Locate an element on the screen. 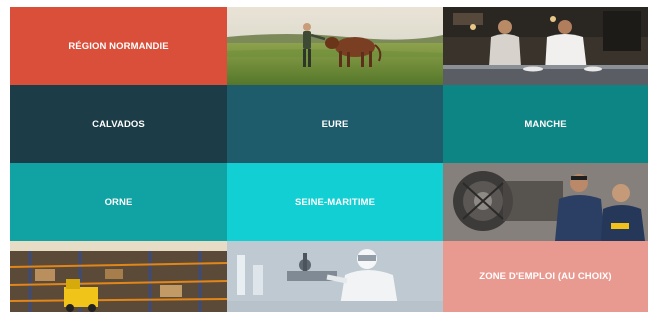 This screenshot has height=315, width=651. tile-orne: ORNE is located at coordinates (118, 202).